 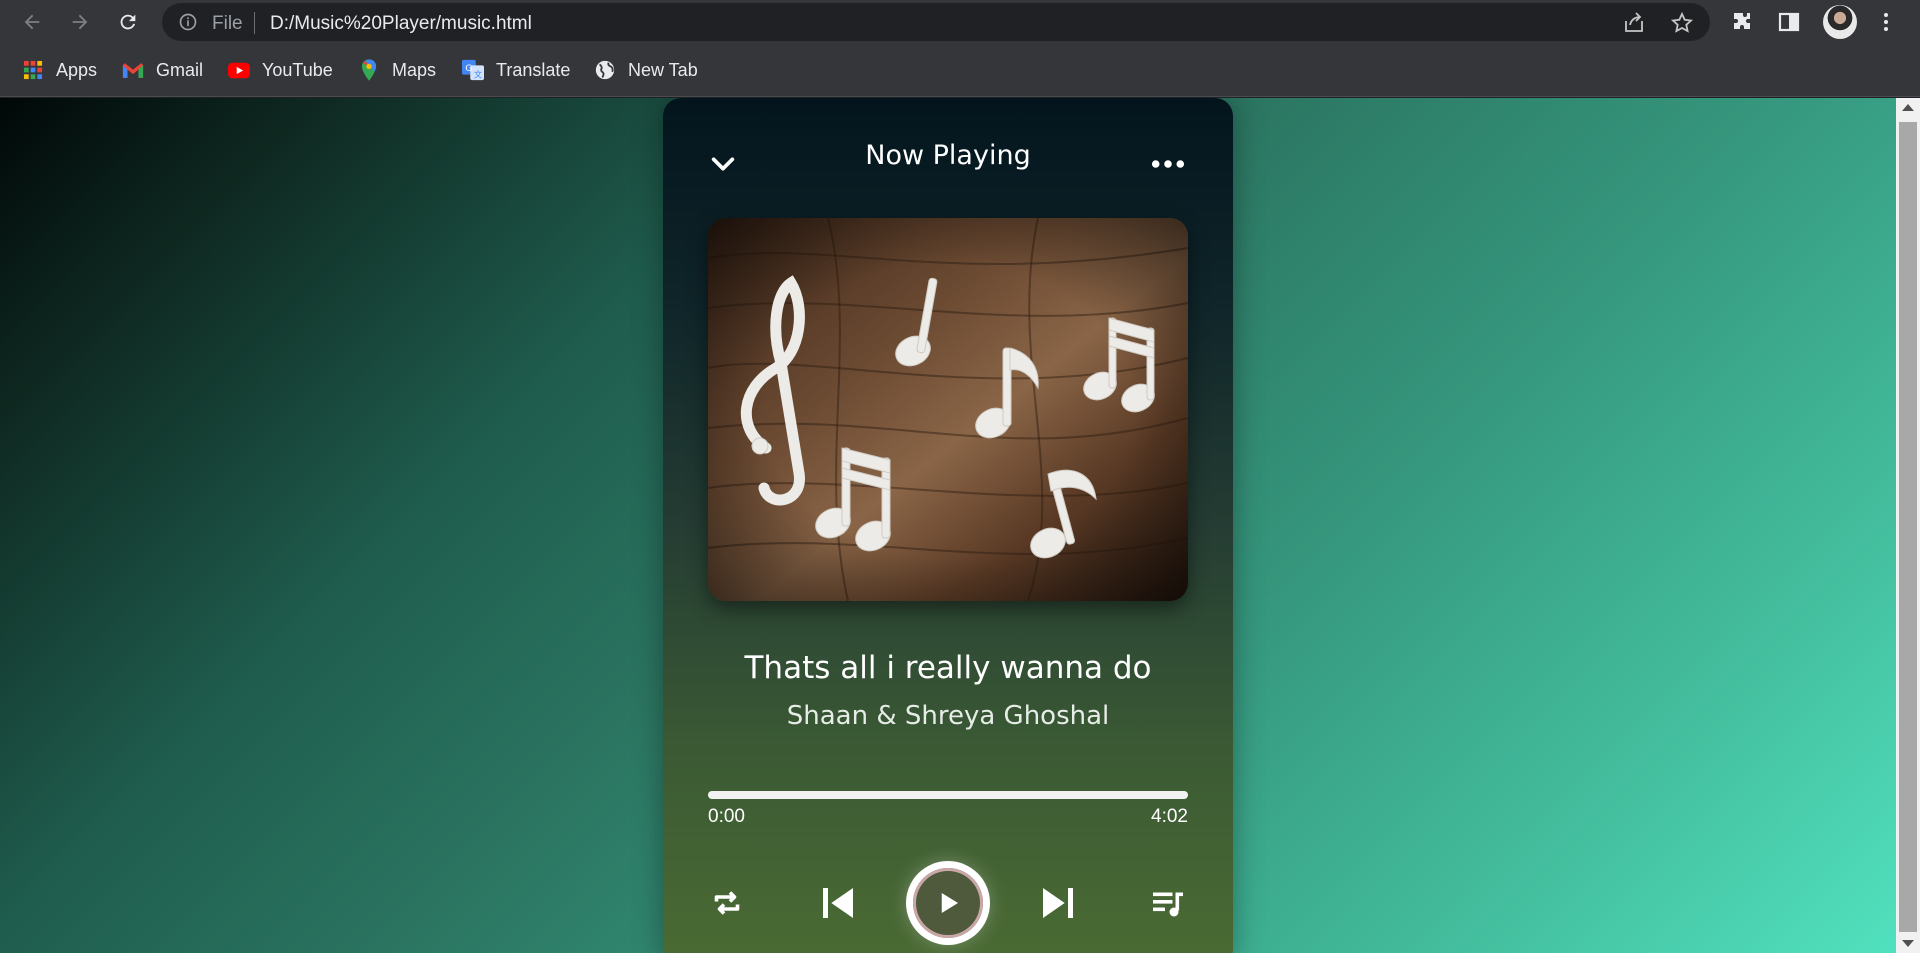 I want to click on page-scrollbar, so click(x=1908, y=525).